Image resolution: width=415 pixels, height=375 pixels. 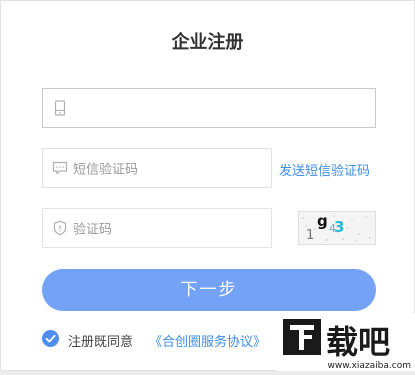 I want to click on send-sms-code-link: 发送短信验证码, so click(x=324, y=169).